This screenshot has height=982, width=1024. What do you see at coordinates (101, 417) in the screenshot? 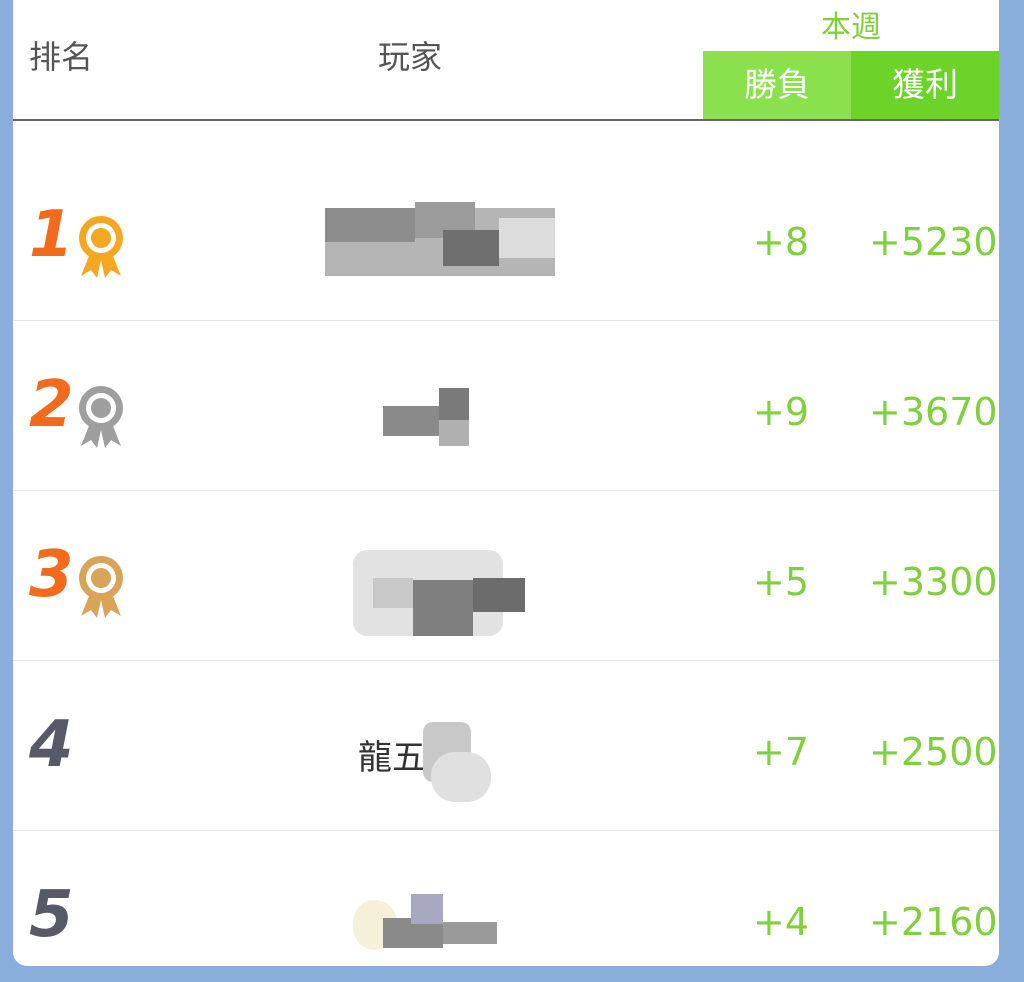
I see `silver-medal-icon` at bounding box center [101, 417].